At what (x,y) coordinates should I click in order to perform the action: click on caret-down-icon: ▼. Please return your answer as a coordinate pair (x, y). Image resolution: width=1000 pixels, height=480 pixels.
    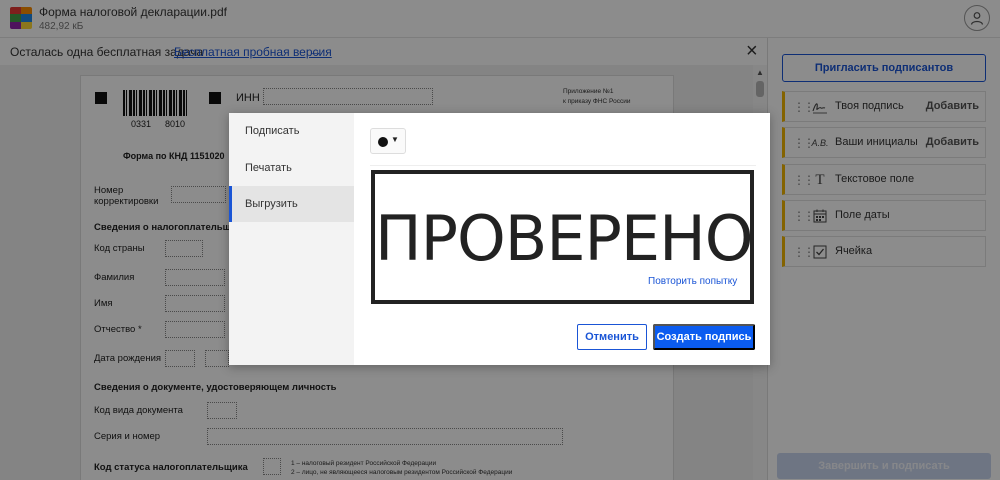
    Looking at the image, I should click on (395, 139).